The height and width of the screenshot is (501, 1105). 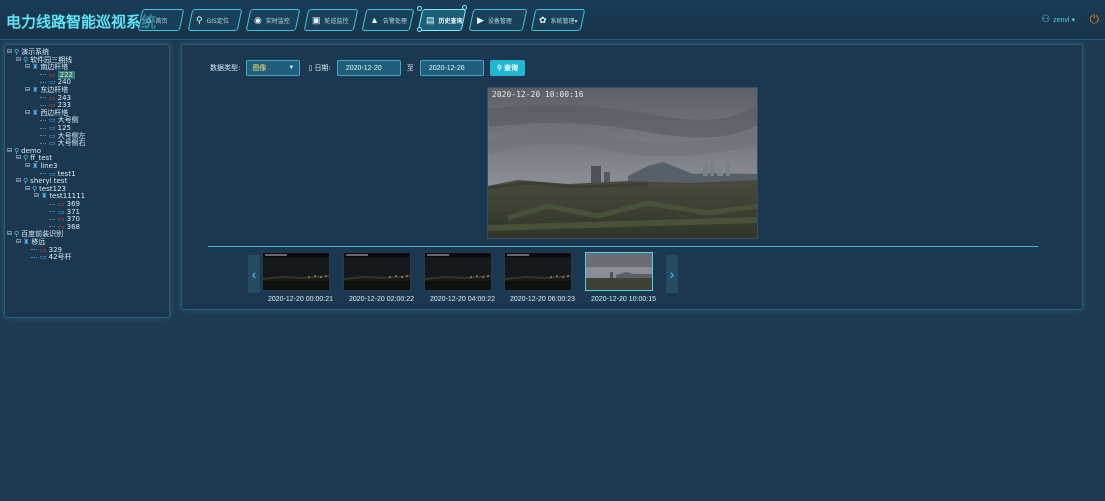 I want to click on landscape-image, so click(x=622, y=163).